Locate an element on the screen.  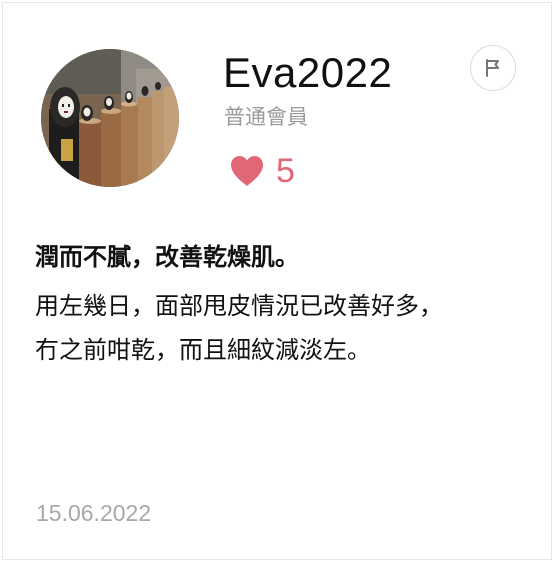
flag-icon is located at coordinates (492, 68).